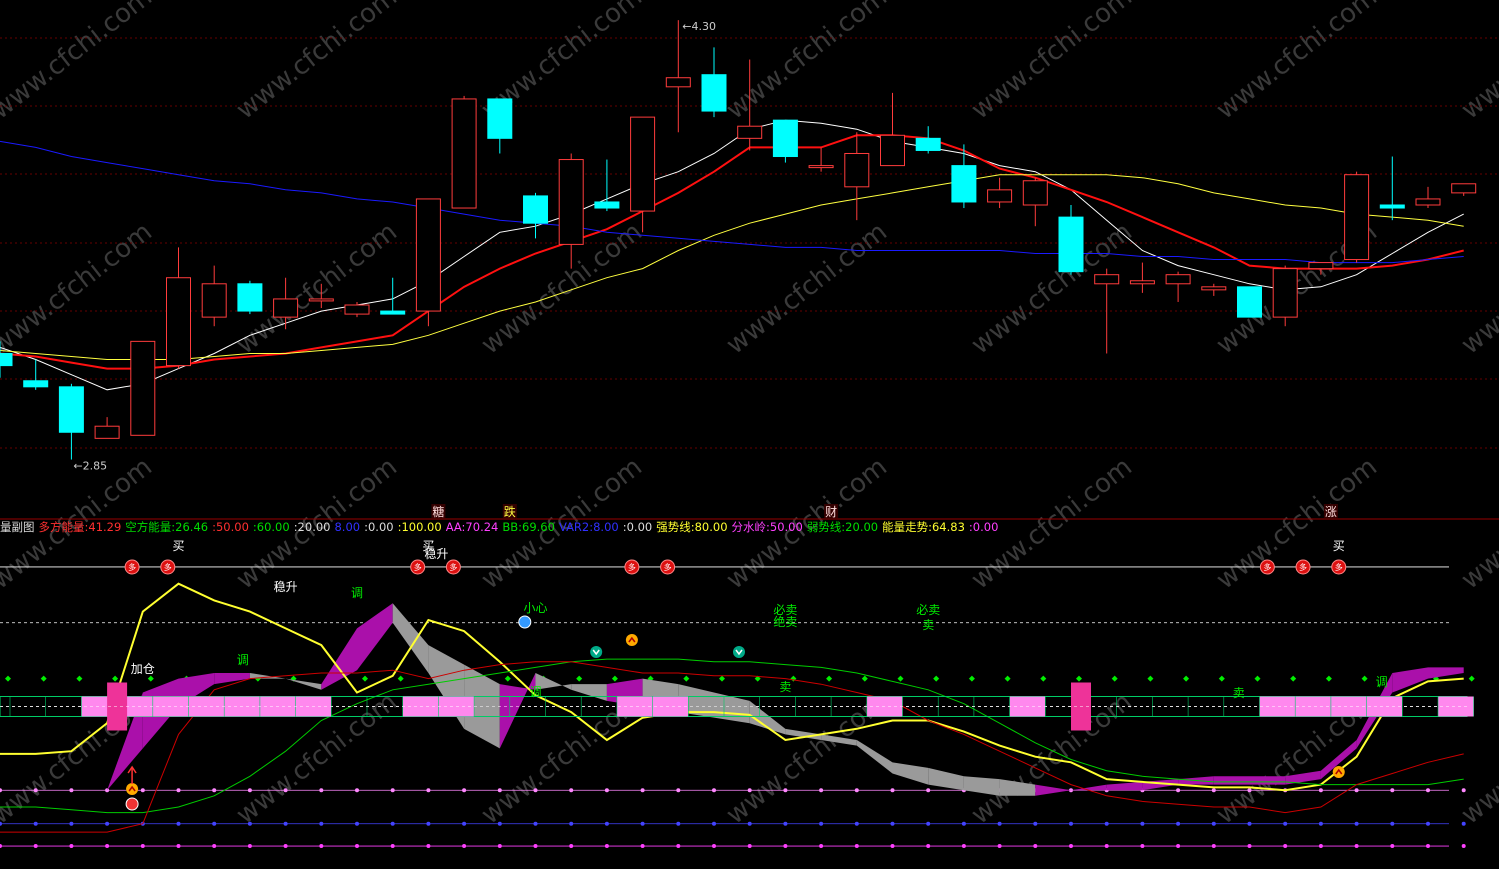 Image resolution: width=1499 pixels, height=869 pixels. What do you see at coordinates (132, 789) in the screenshot?
I see `up-chevron-icon` at bounding box center [132, 789].